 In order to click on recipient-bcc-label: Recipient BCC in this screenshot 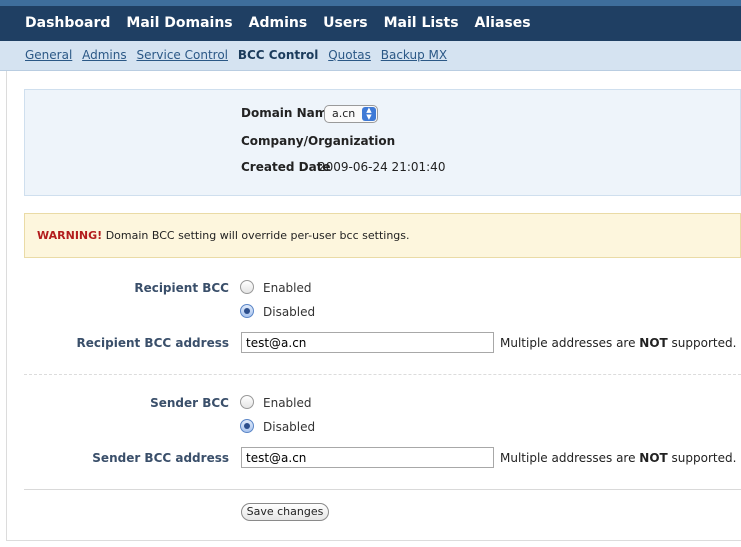, I will do `click(181, 288)`.